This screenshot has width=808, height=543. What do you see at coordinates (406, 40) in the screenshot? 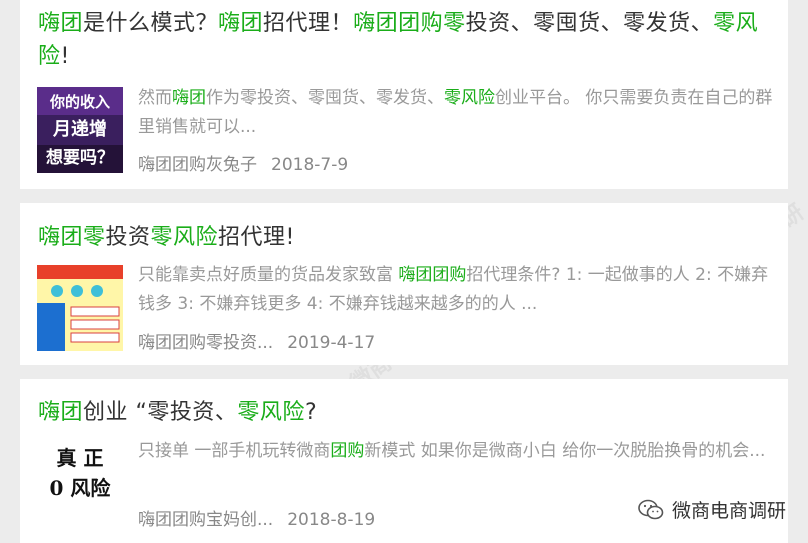
I see `article-title: 嗨团是什么模式？嗨团招代理！嗨团团购零投资、零囤货、零发货、零风险!` at bounding box center [406, 40].